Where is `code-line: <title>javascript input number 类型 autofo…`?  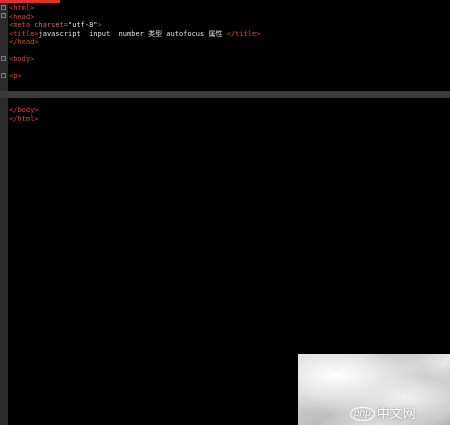 code-line: <title>javascript input number 类型 autofo… is located at coordinates (225, 34).